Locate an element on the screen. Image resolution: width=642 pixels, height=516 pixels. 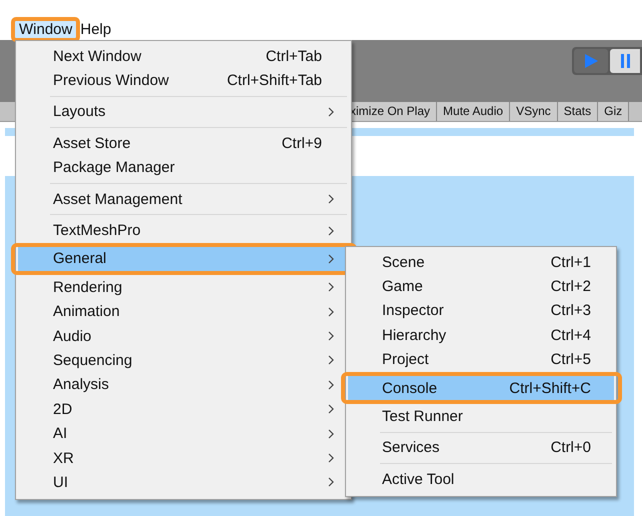
toolbar-toggle: Stats is located at coordinates (578, 111).